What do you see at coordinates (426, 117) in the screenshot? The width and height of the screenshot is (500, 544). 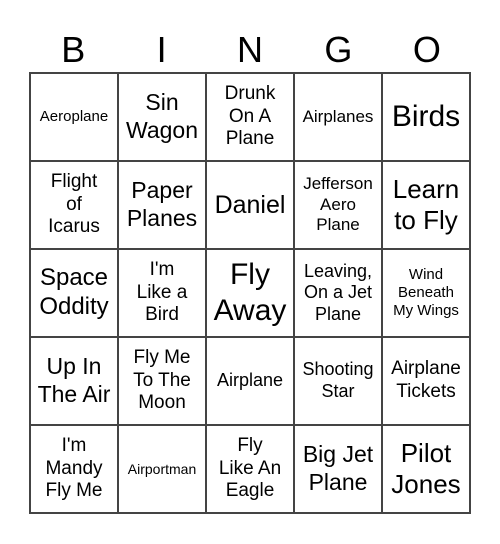 I see `bingo-cell: Birds` at bounding box center [426, 117].